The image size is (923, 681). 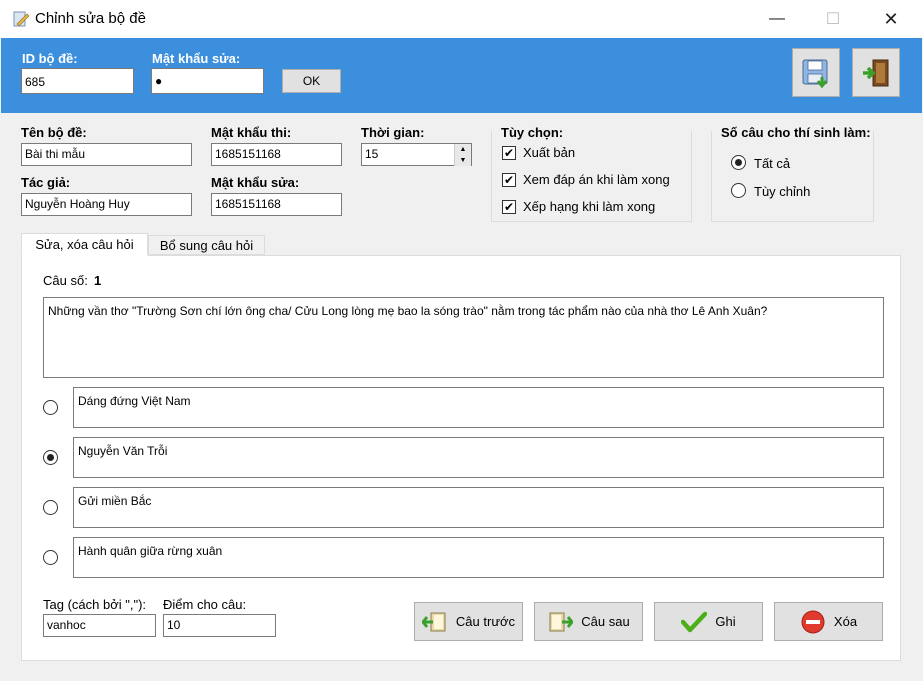 I want to click on all-questions-label: Tất cả, so click(x=772, y=163).